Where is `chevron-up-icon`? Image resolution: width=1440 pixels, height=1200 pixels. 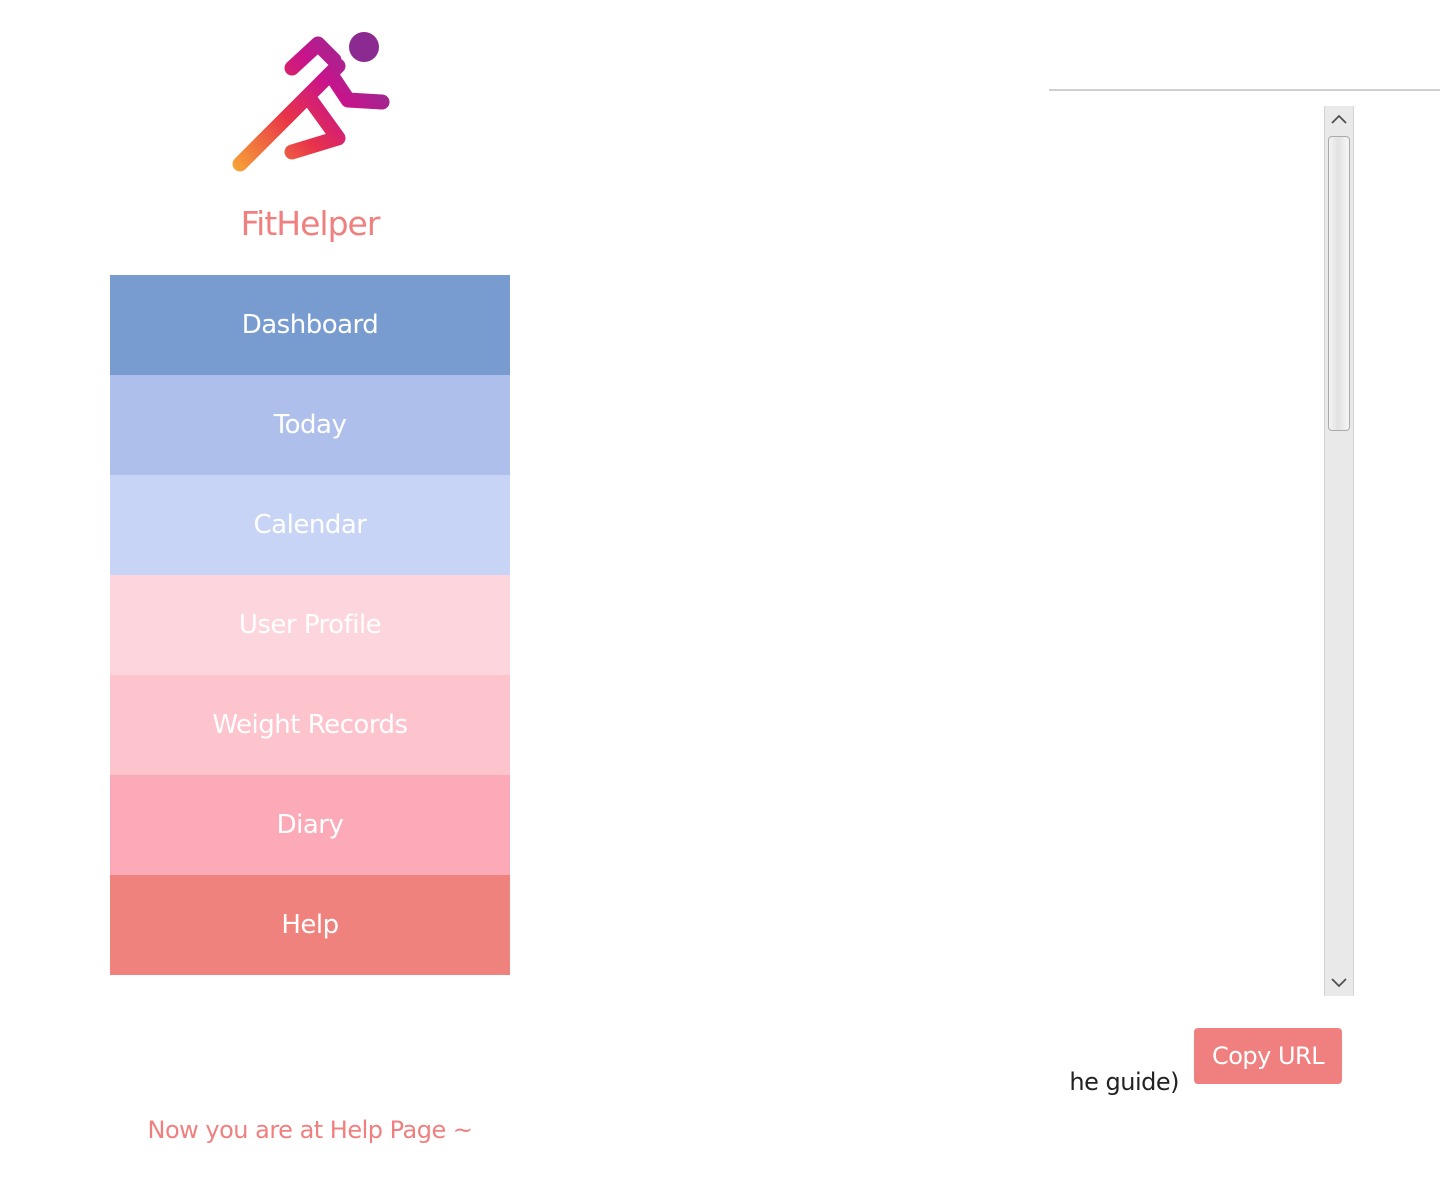 chevron-up-icon is located at coordinates (1339, 119).